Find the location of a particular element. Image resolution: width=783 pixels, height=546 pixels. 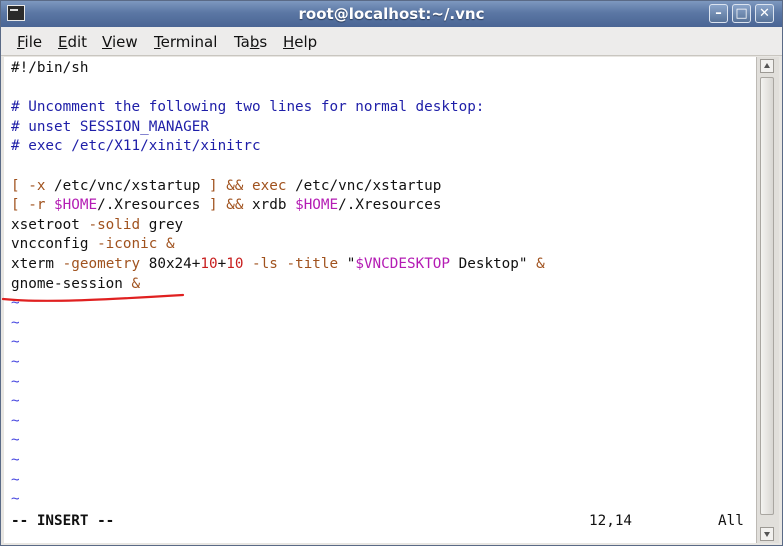

code-token: [ -r is located at coordinates (33, 205).